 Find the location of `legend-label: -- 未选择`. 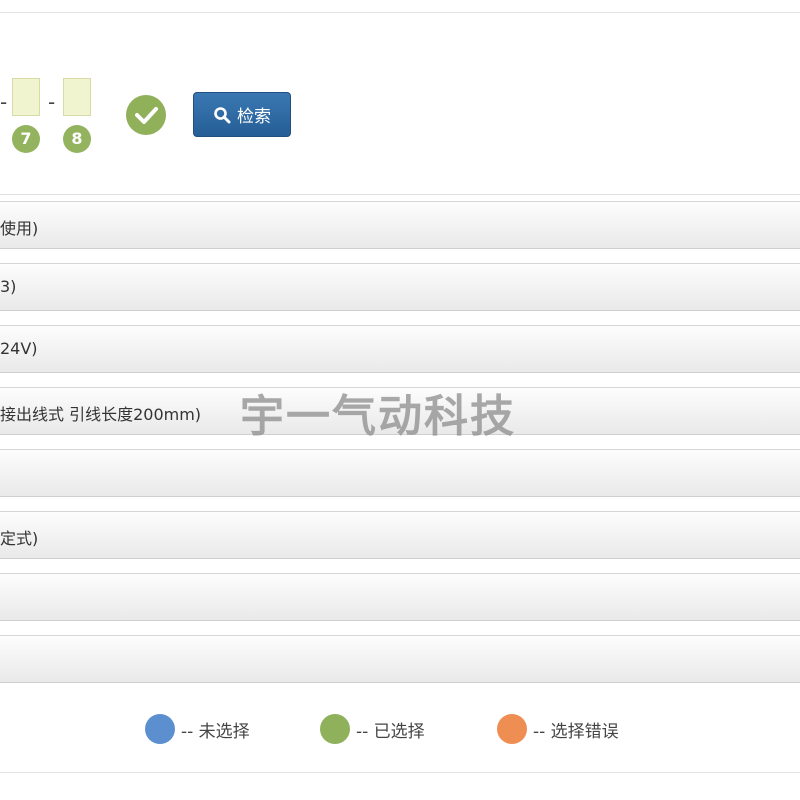

legend-label: -- 未选择 is located at coordinates (215, 731).